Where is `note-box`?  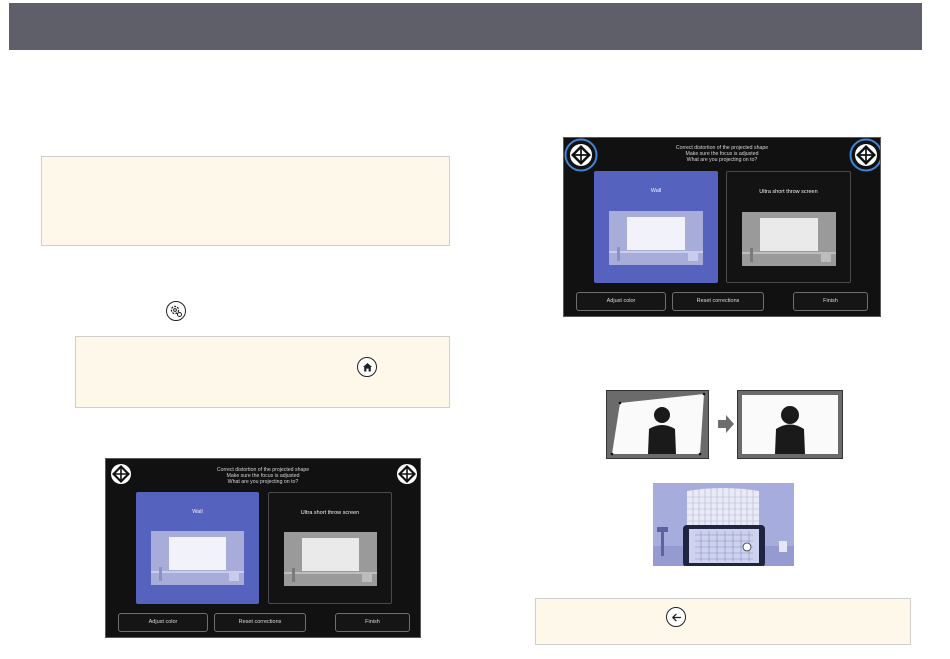 note-box is located at coordinates (245, 201).